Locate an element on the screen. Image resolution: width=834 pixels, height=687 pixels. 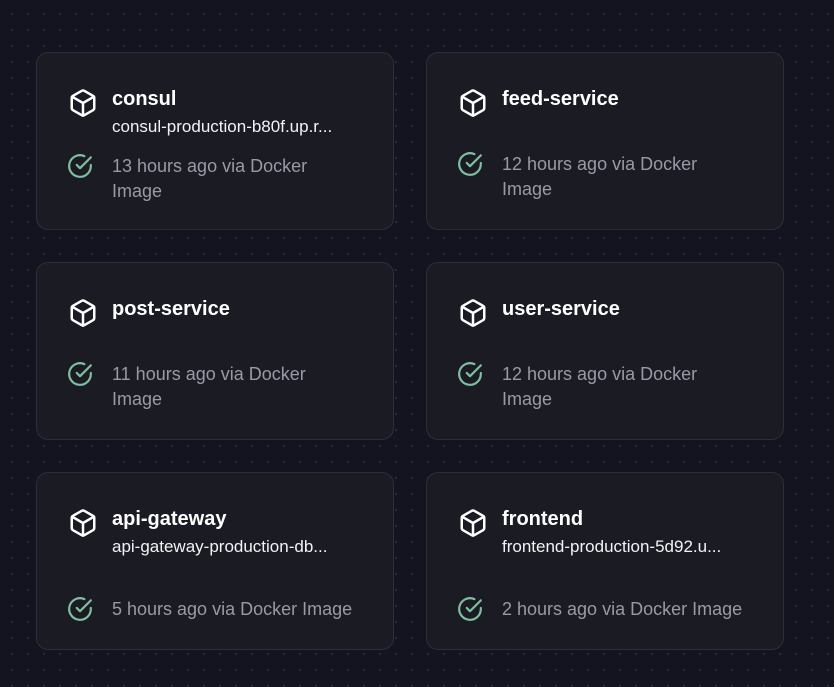
deploy-status: 2 hours ago via Docker Image is located at coordinates (622, 609).